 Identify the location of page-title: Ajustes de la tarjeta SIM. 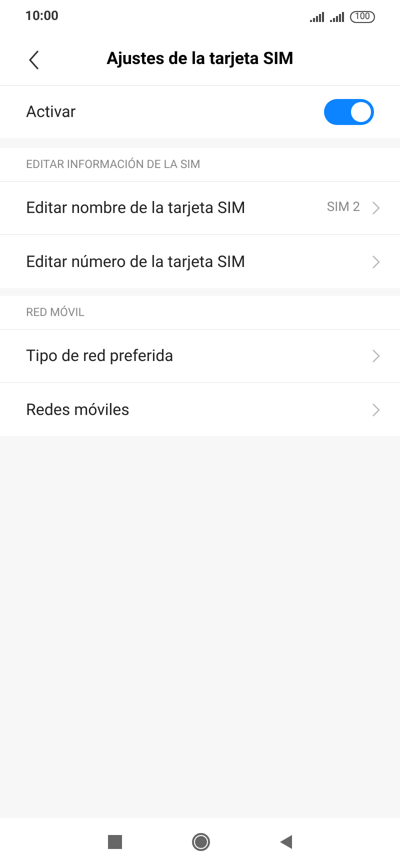
(200, 59).